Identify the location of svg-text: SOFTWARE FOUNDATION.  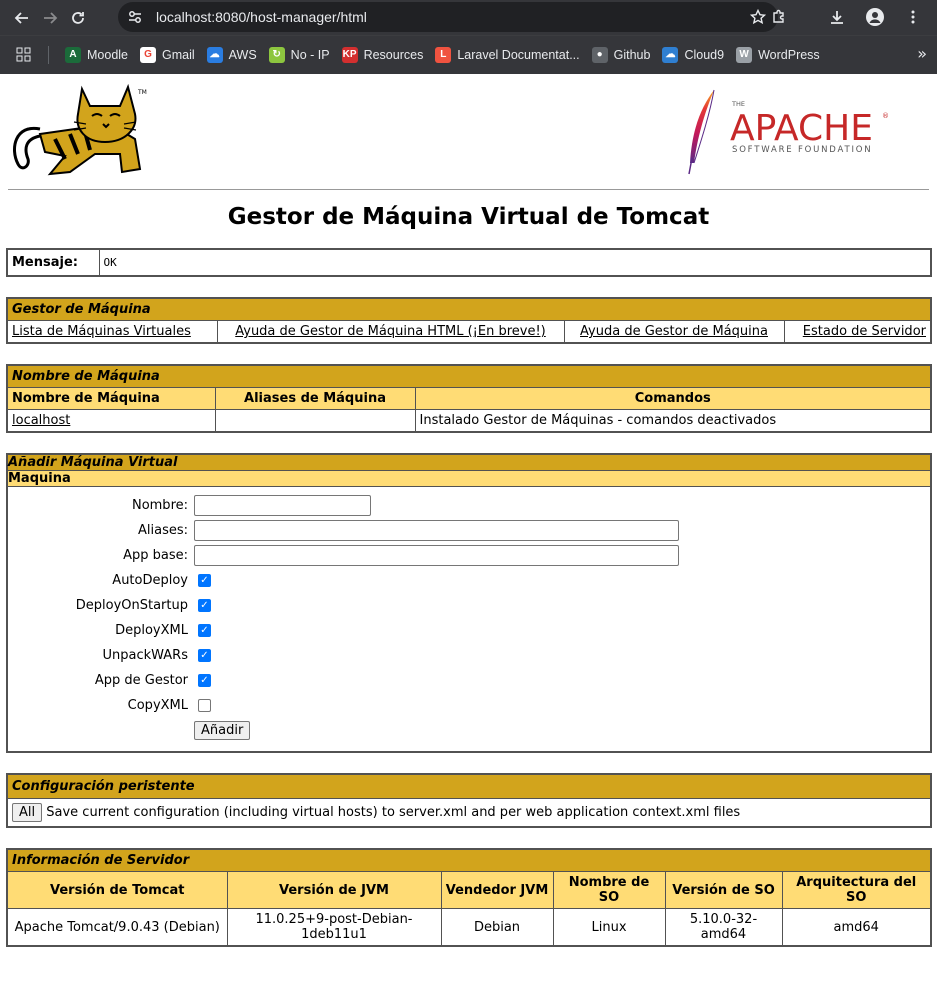
(802, 150).